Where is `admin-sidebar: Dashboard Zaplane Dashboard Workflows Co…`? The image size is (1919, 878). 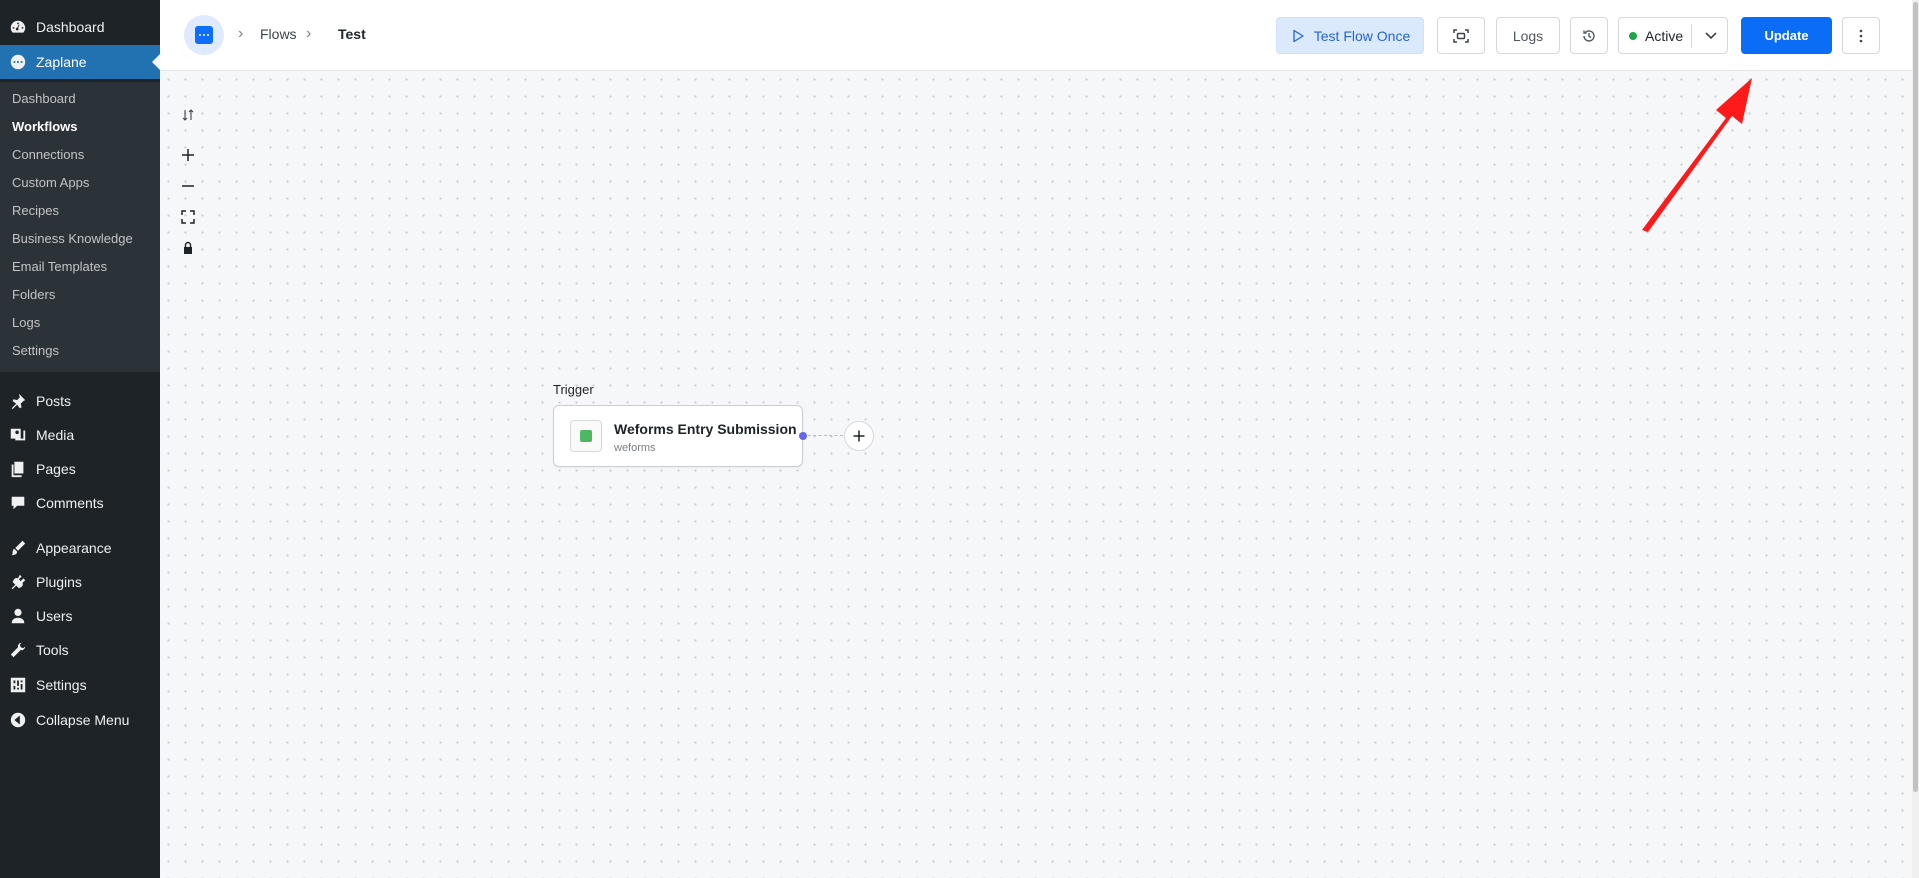 admin-sidebar: Dashboard Zaplane Dashboard Workflows Co… is located at coordinates (80, 439).